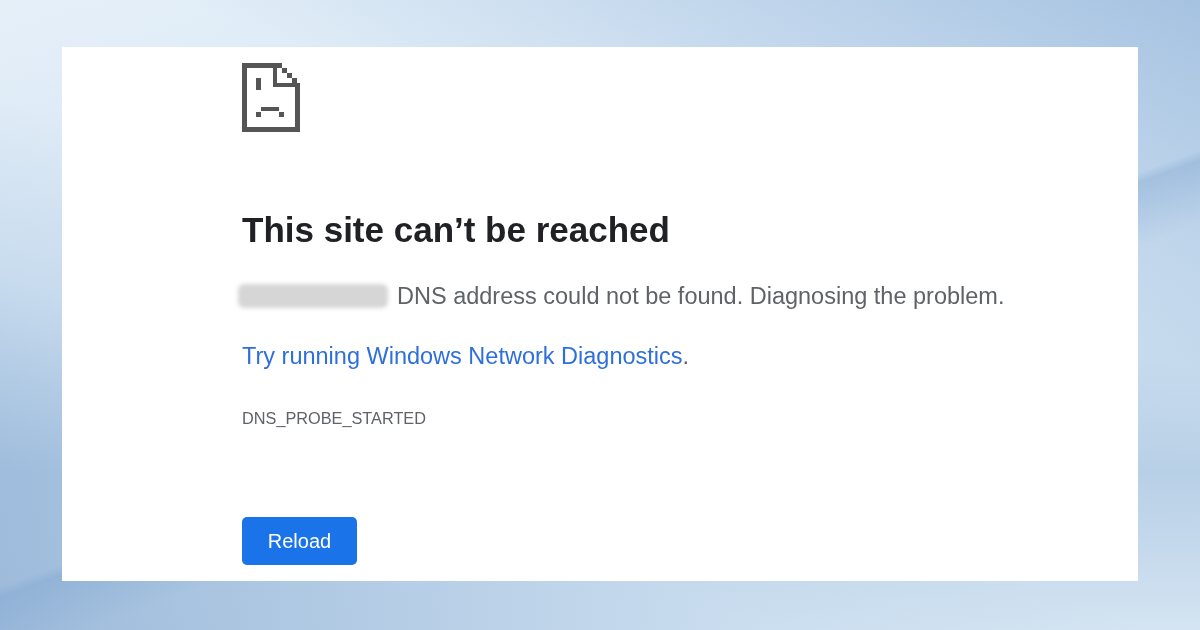  Describe the element at coordinates (334, 418) in the screenshot. I see `error-code: DNS_PROBE_STARTED` at that location.